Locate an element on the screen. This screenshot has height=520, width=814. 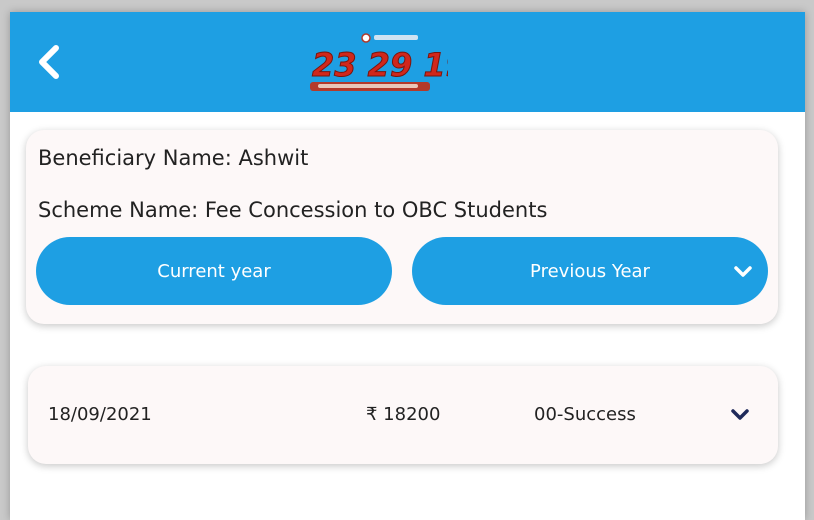
current-year-label: Current year is located at coordinates (214, 271).